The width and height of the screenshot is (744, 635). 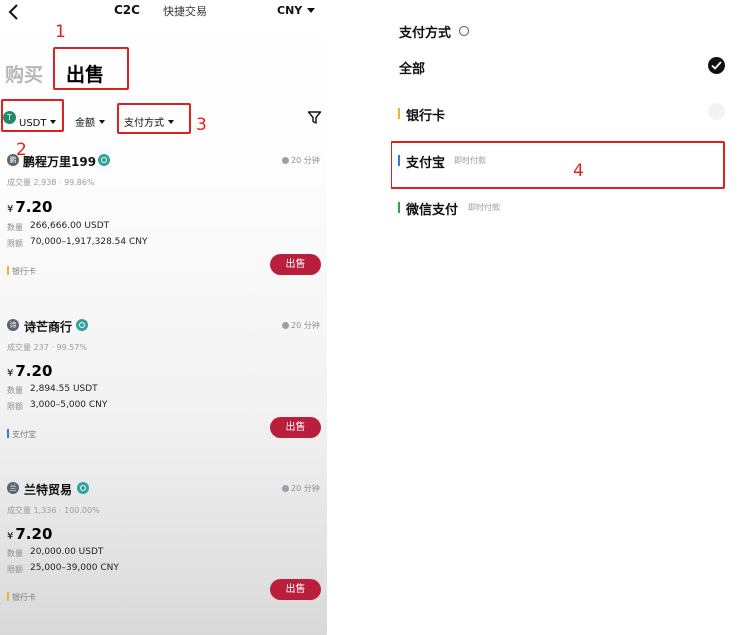 I want to click on merchant-avatar-icon: 诗, so click(x=13, y=325).